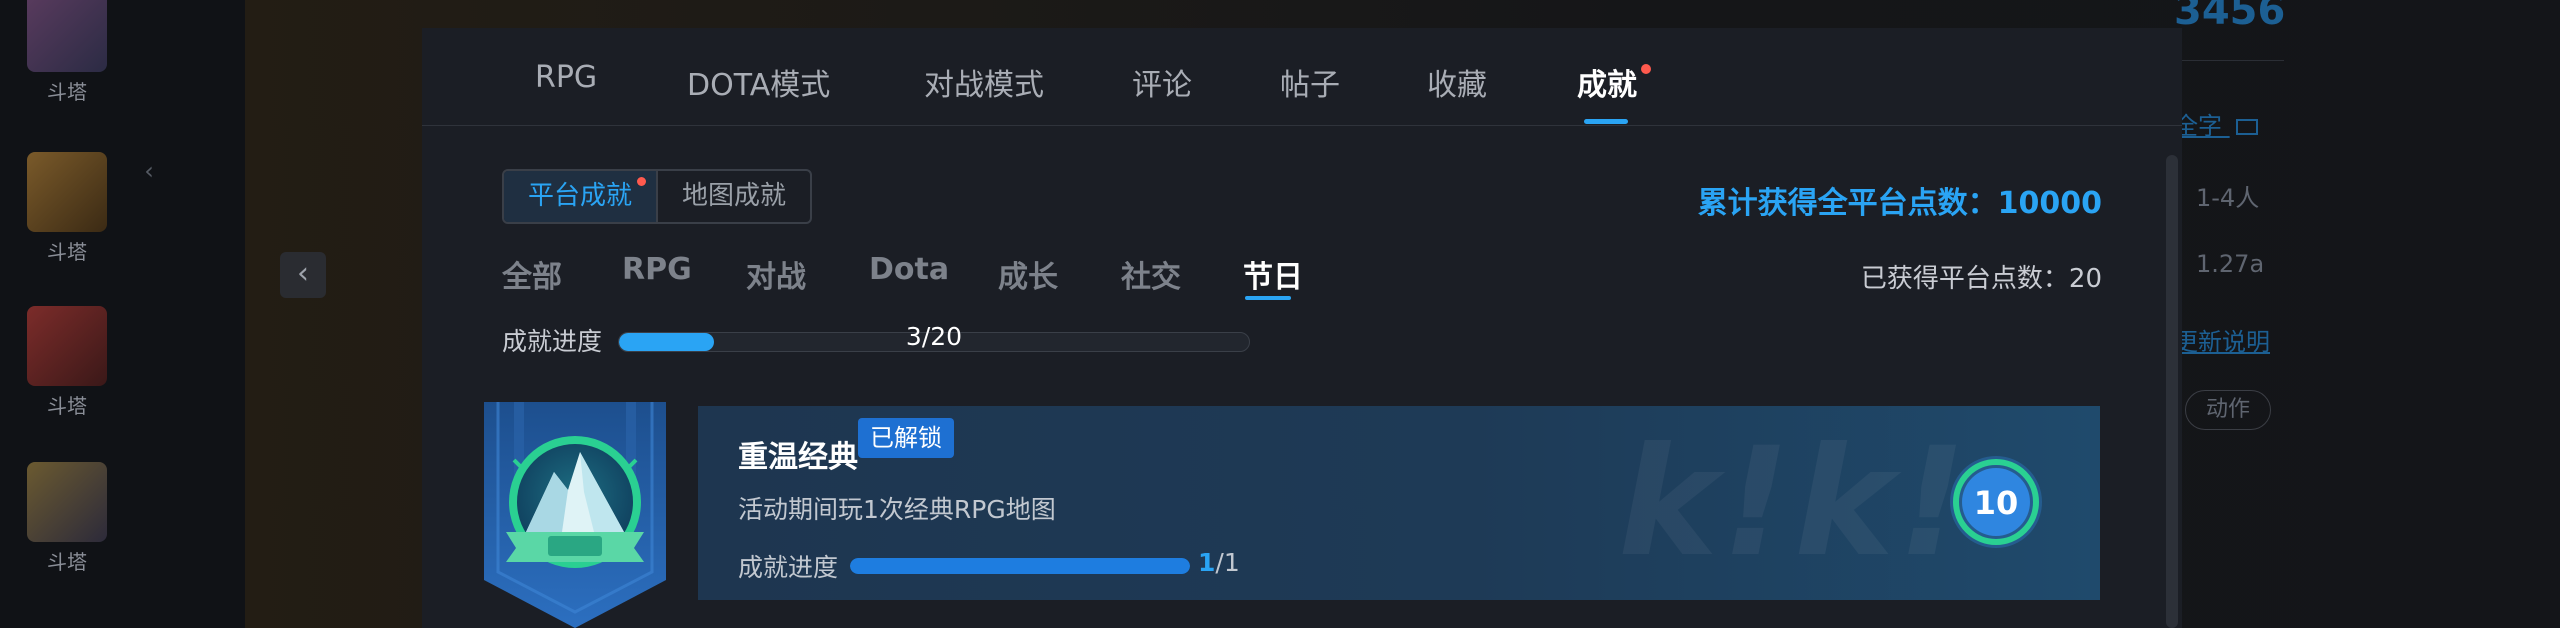 Image resolution: width=2560 pixels, height=628 pixels. What do you see at coordinates (2246, 127) in the screenshot?
I see `mail-icon` at bounding box center [2246, 127].